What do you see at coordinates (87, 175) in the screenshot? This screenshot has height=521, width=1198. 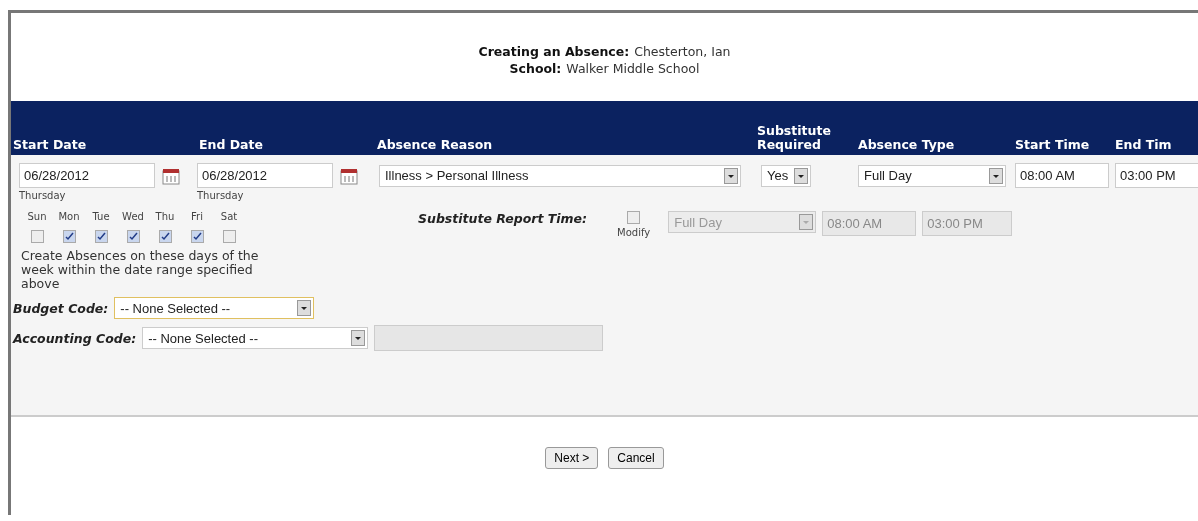 I see `start-date-field: 06/28/2012` at bounding box center [87, 175].